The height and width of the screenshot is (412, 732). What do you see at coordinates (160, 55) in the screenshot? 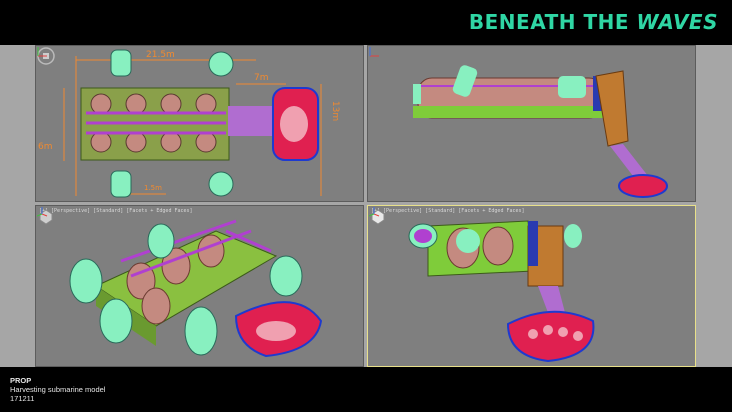
I see `dim-width: 21.5m` at bounding box center [160, 55].